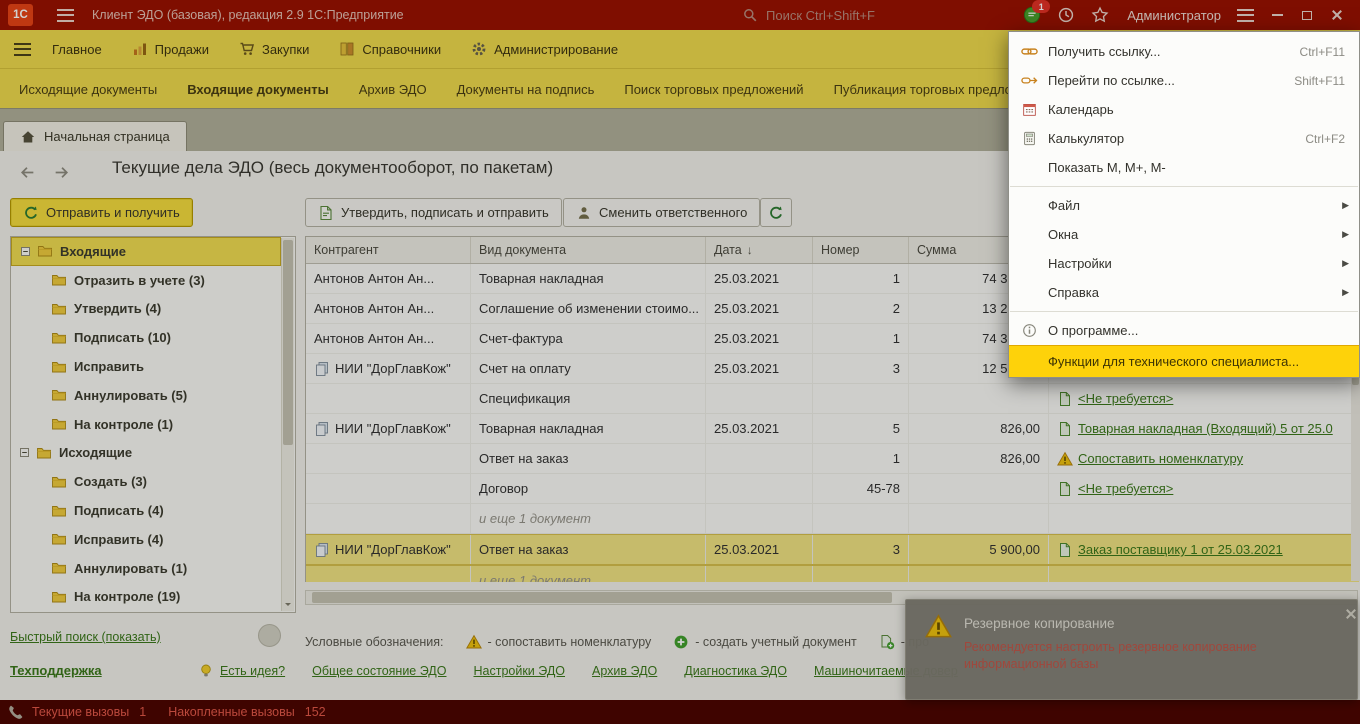  I want to click on tree-item-label: Исправить (4), so click(119, 539).